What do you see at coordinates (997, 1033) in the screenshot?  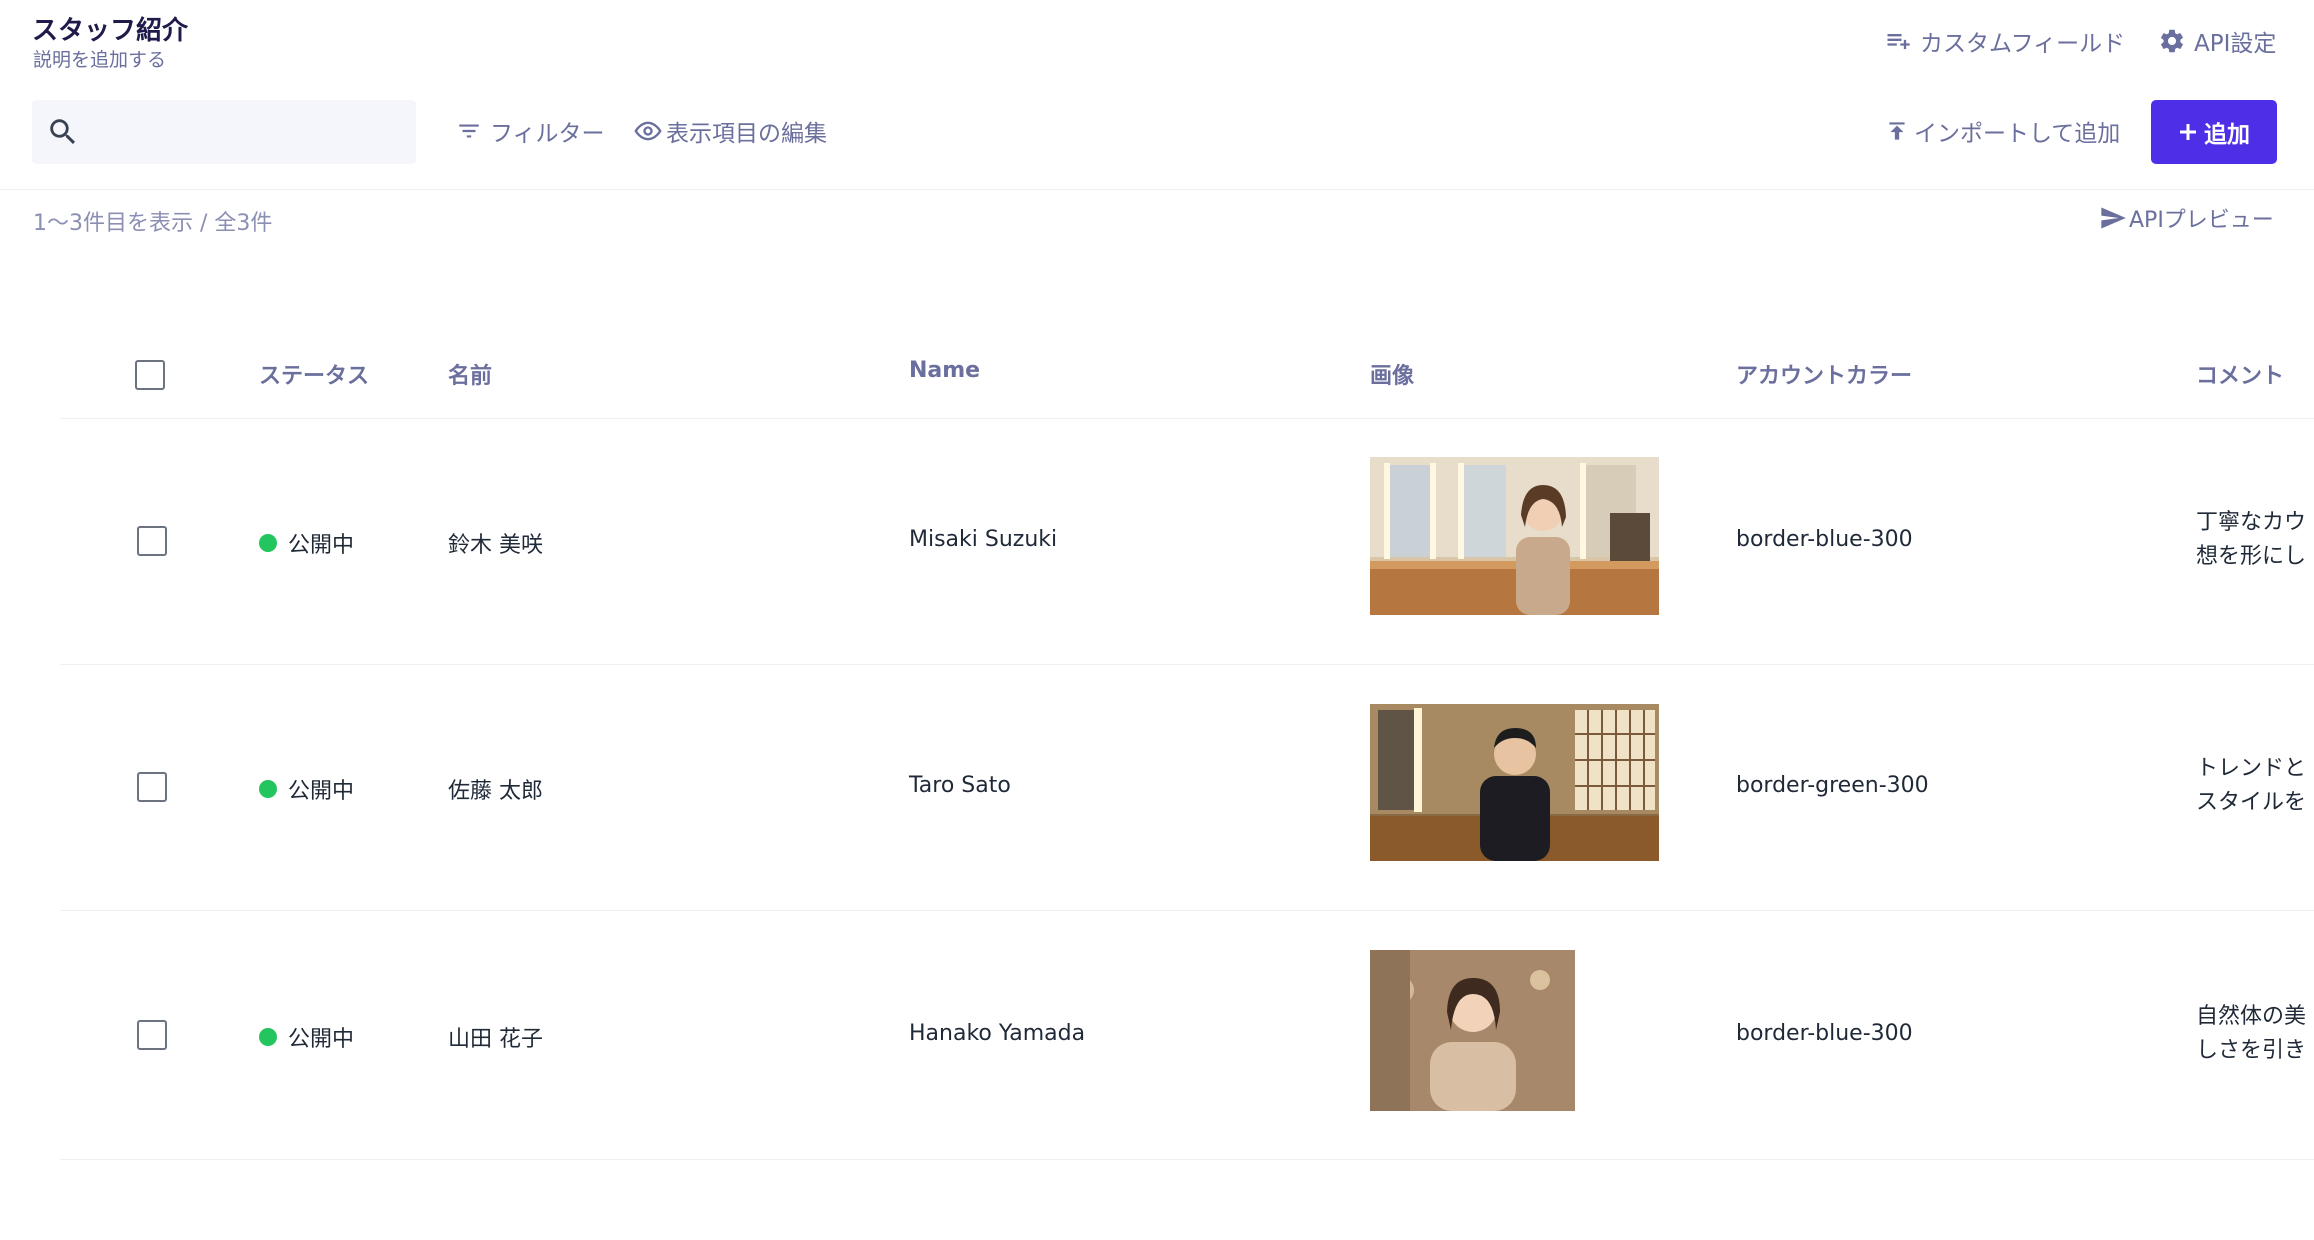 I see `name-en-cell: Hanako Yamada` at bounding box center [997, 1033].